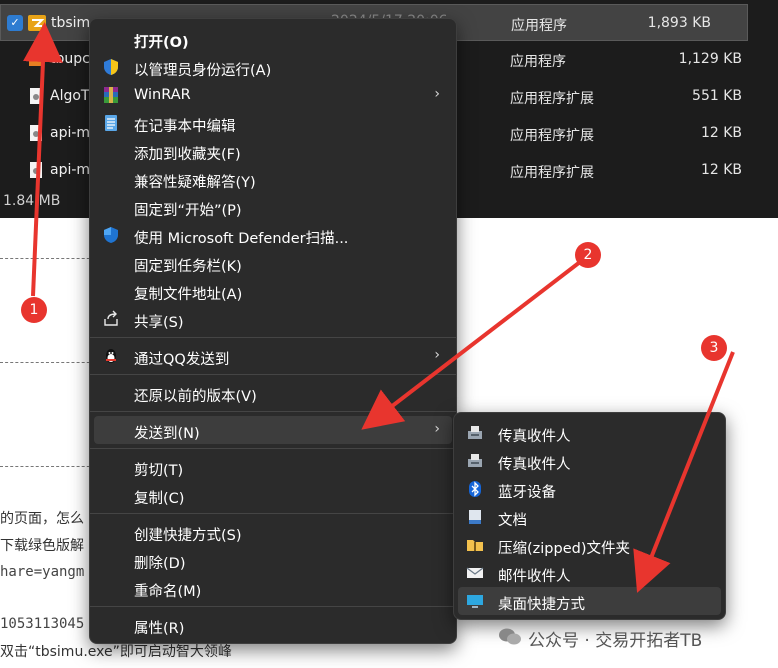 This screenshot has height=668, width=778. Describe the element at coordinates (615, 641) in the screenshot. I see `watermark-text: 公众号 · 交易开拓者TB` at that location.